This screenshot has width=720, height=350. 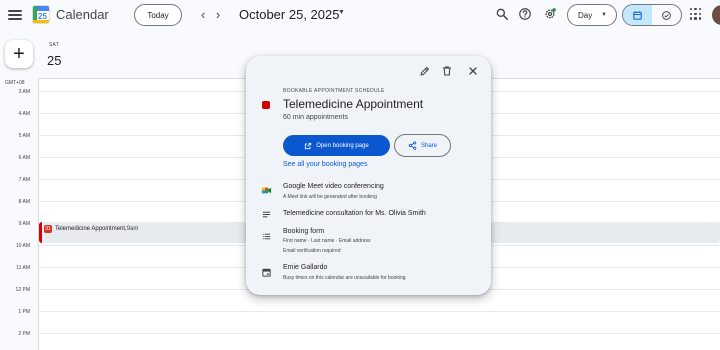 I want to click on share-button: Share, so click(x=422, y=145).